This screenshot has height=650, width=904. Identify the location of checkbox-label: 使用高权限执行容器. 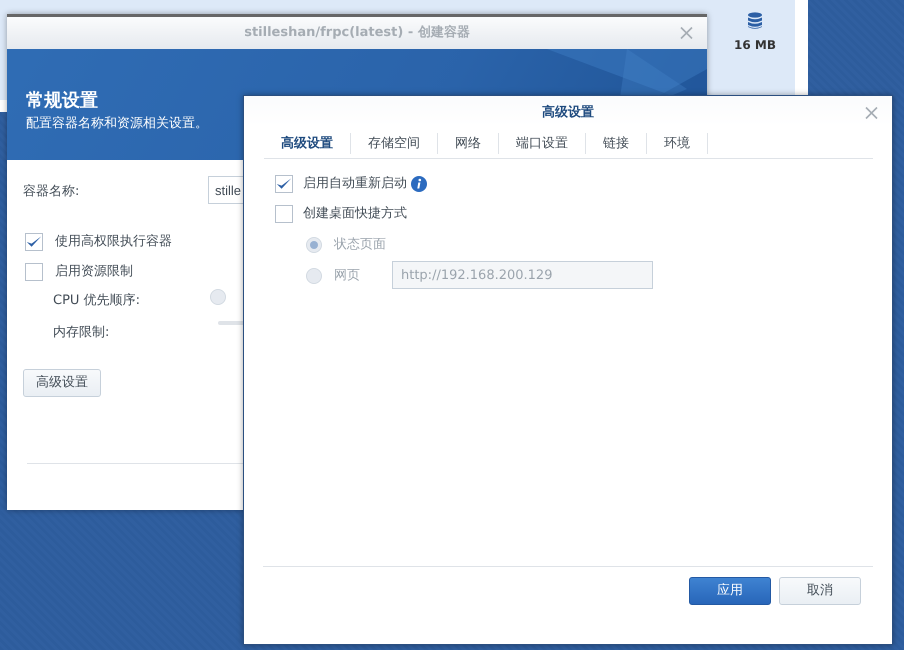
(113, 242).